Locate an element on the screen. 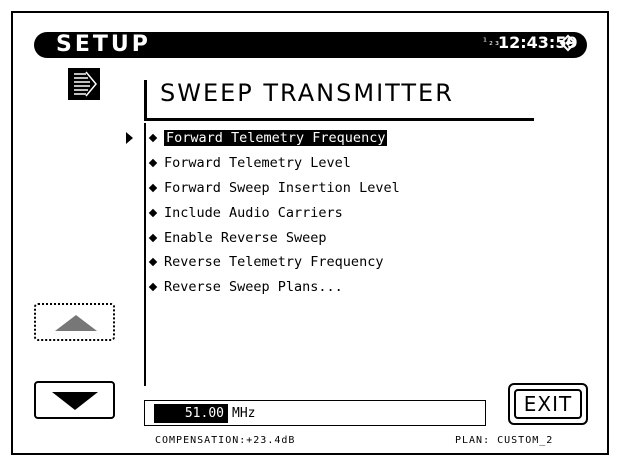 The height and width of the screenshot is (466, 620). plan-status: PLAN: CUSTOM_2 is located at coordinates (504, 440).